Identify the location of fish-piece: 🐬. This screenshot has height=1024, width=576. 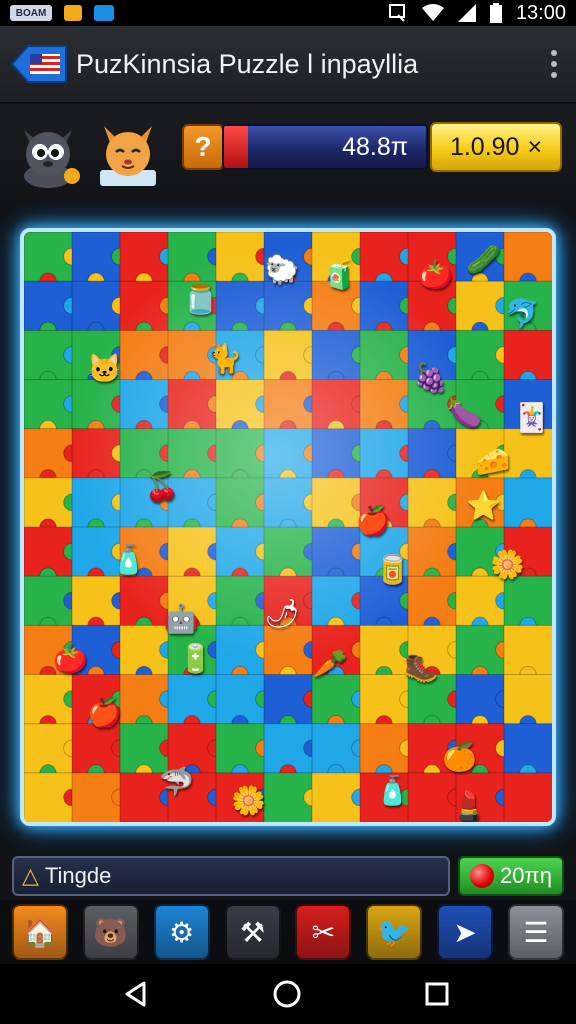
(522, 314).